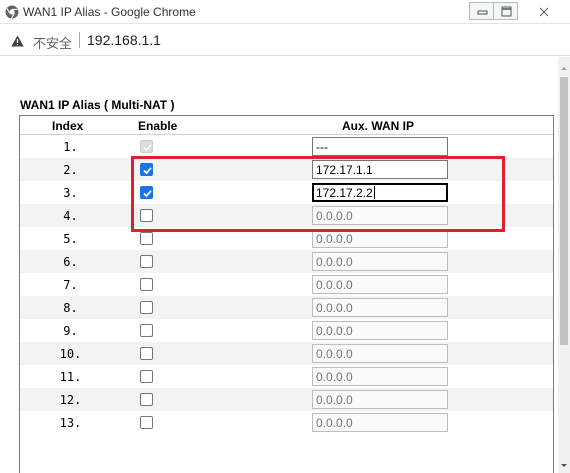 The width and height of the screenshot is (570, 473). What do you see at coordinates (286, 261) in the screenshot?
I see `table-row: 6. 0.0.0.0` at bounding box center [286, 261].